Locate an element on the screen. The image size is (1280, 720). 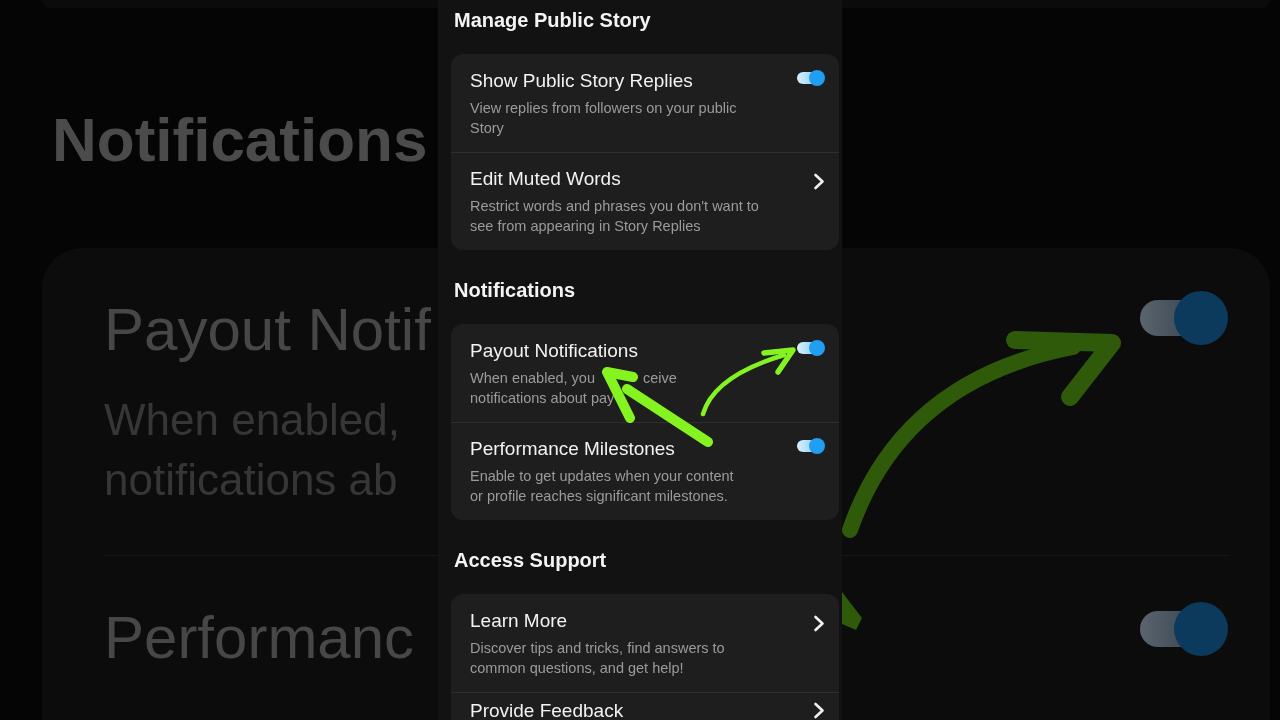
setting-title: Performance Milestones is located at coordinates (572, 449).